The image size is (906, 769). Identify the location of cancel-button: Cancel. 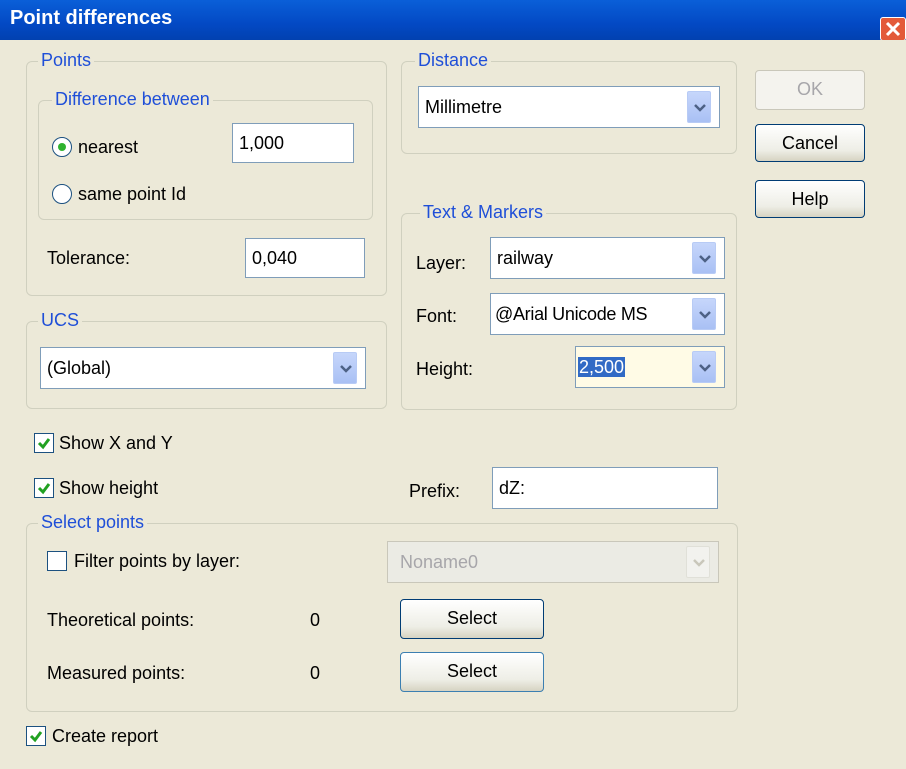
(810, 143).